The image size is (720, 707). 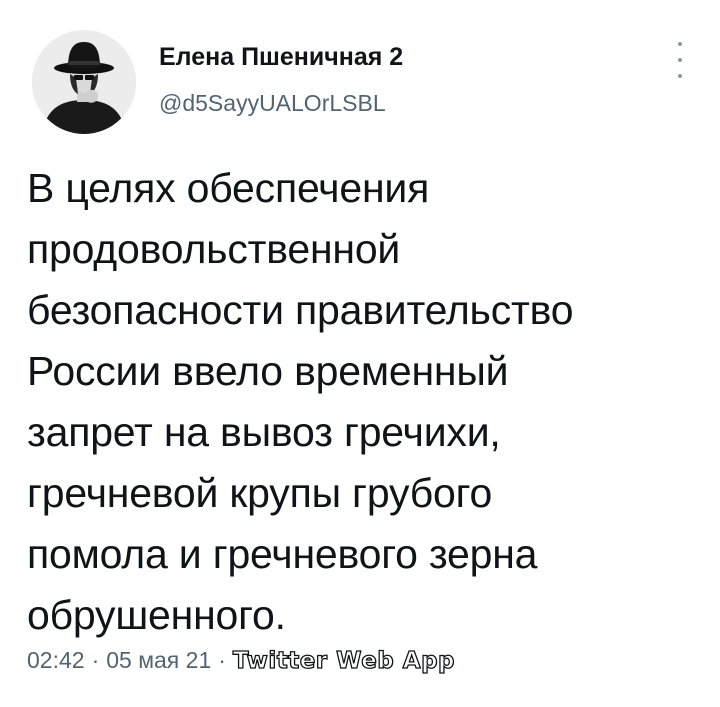 What do you see at coordinates (281, 57) in the screenshot?
I see `author-display-name: Елена Пшеничная 2` at bounding box center [281, 57].